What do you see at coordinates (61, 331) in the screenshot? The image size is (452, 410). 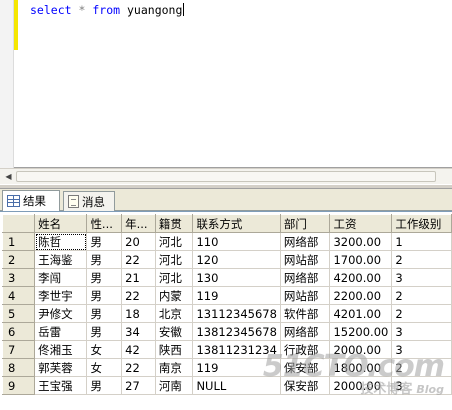 I see `grid-cell: 岳雷` at bounding box center [61, 331].